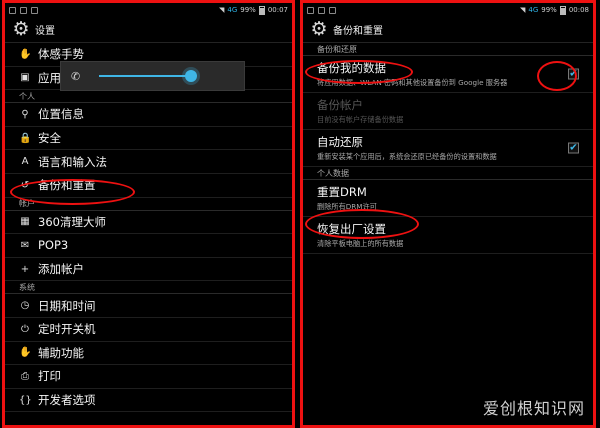 The image size is (600, 428). I want to click on accessibility-icon: ✋, so click(25, 353).